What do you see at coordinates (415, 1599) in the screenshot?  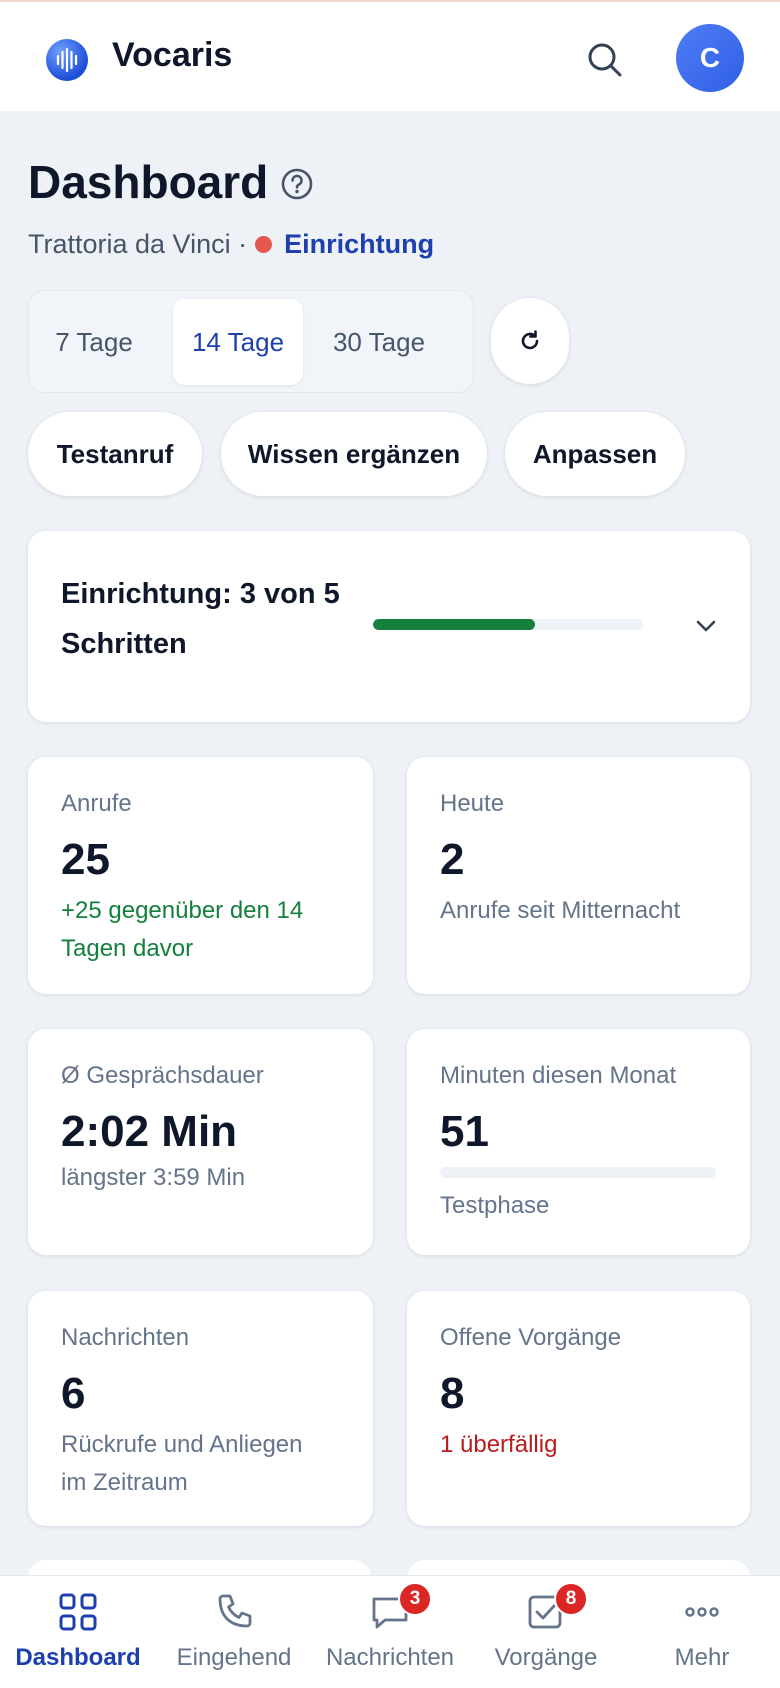 I see `notification-badge: 3` at bounding box center [415, 1599].